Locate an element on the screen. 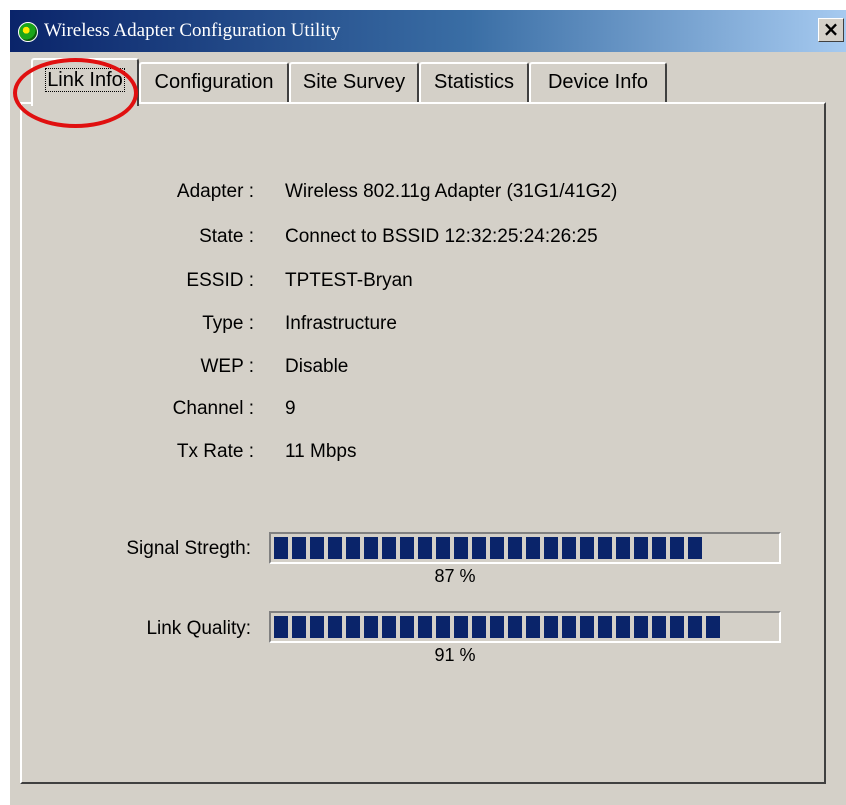 The height and width of the screenshot is (805, 846). link-quality-bar is located at coordinates (525, 627).